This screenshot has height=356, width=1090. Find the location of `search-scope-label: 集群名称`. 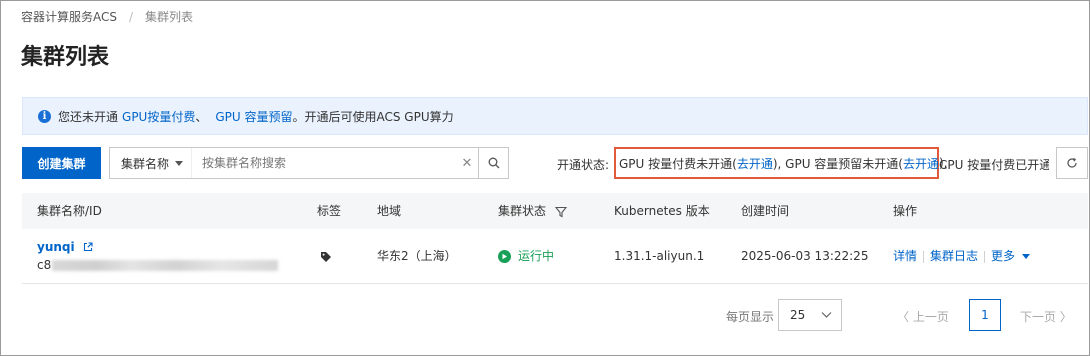

search-scope-label: 集群名称 is located at coordinates (145, 163).